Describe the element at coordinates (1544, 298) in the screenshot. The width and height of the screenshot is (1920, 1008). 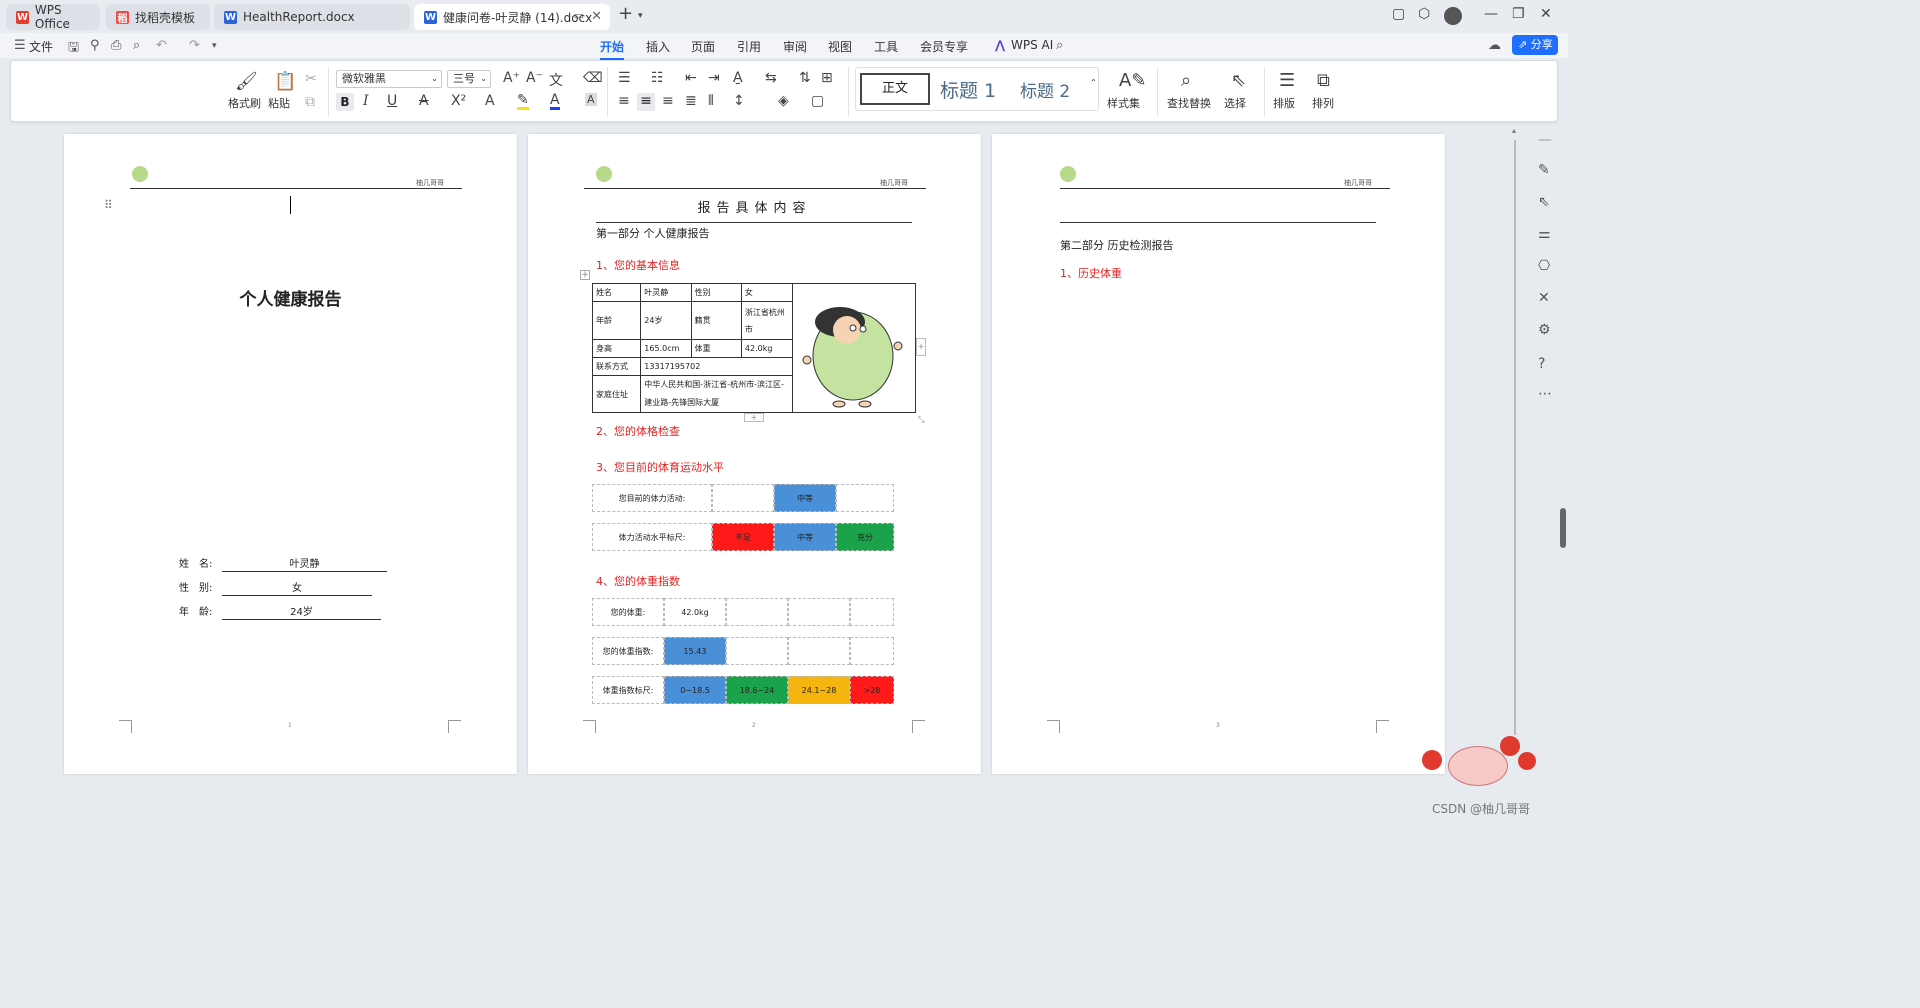
I see `tools-icon: ✕` at that location.